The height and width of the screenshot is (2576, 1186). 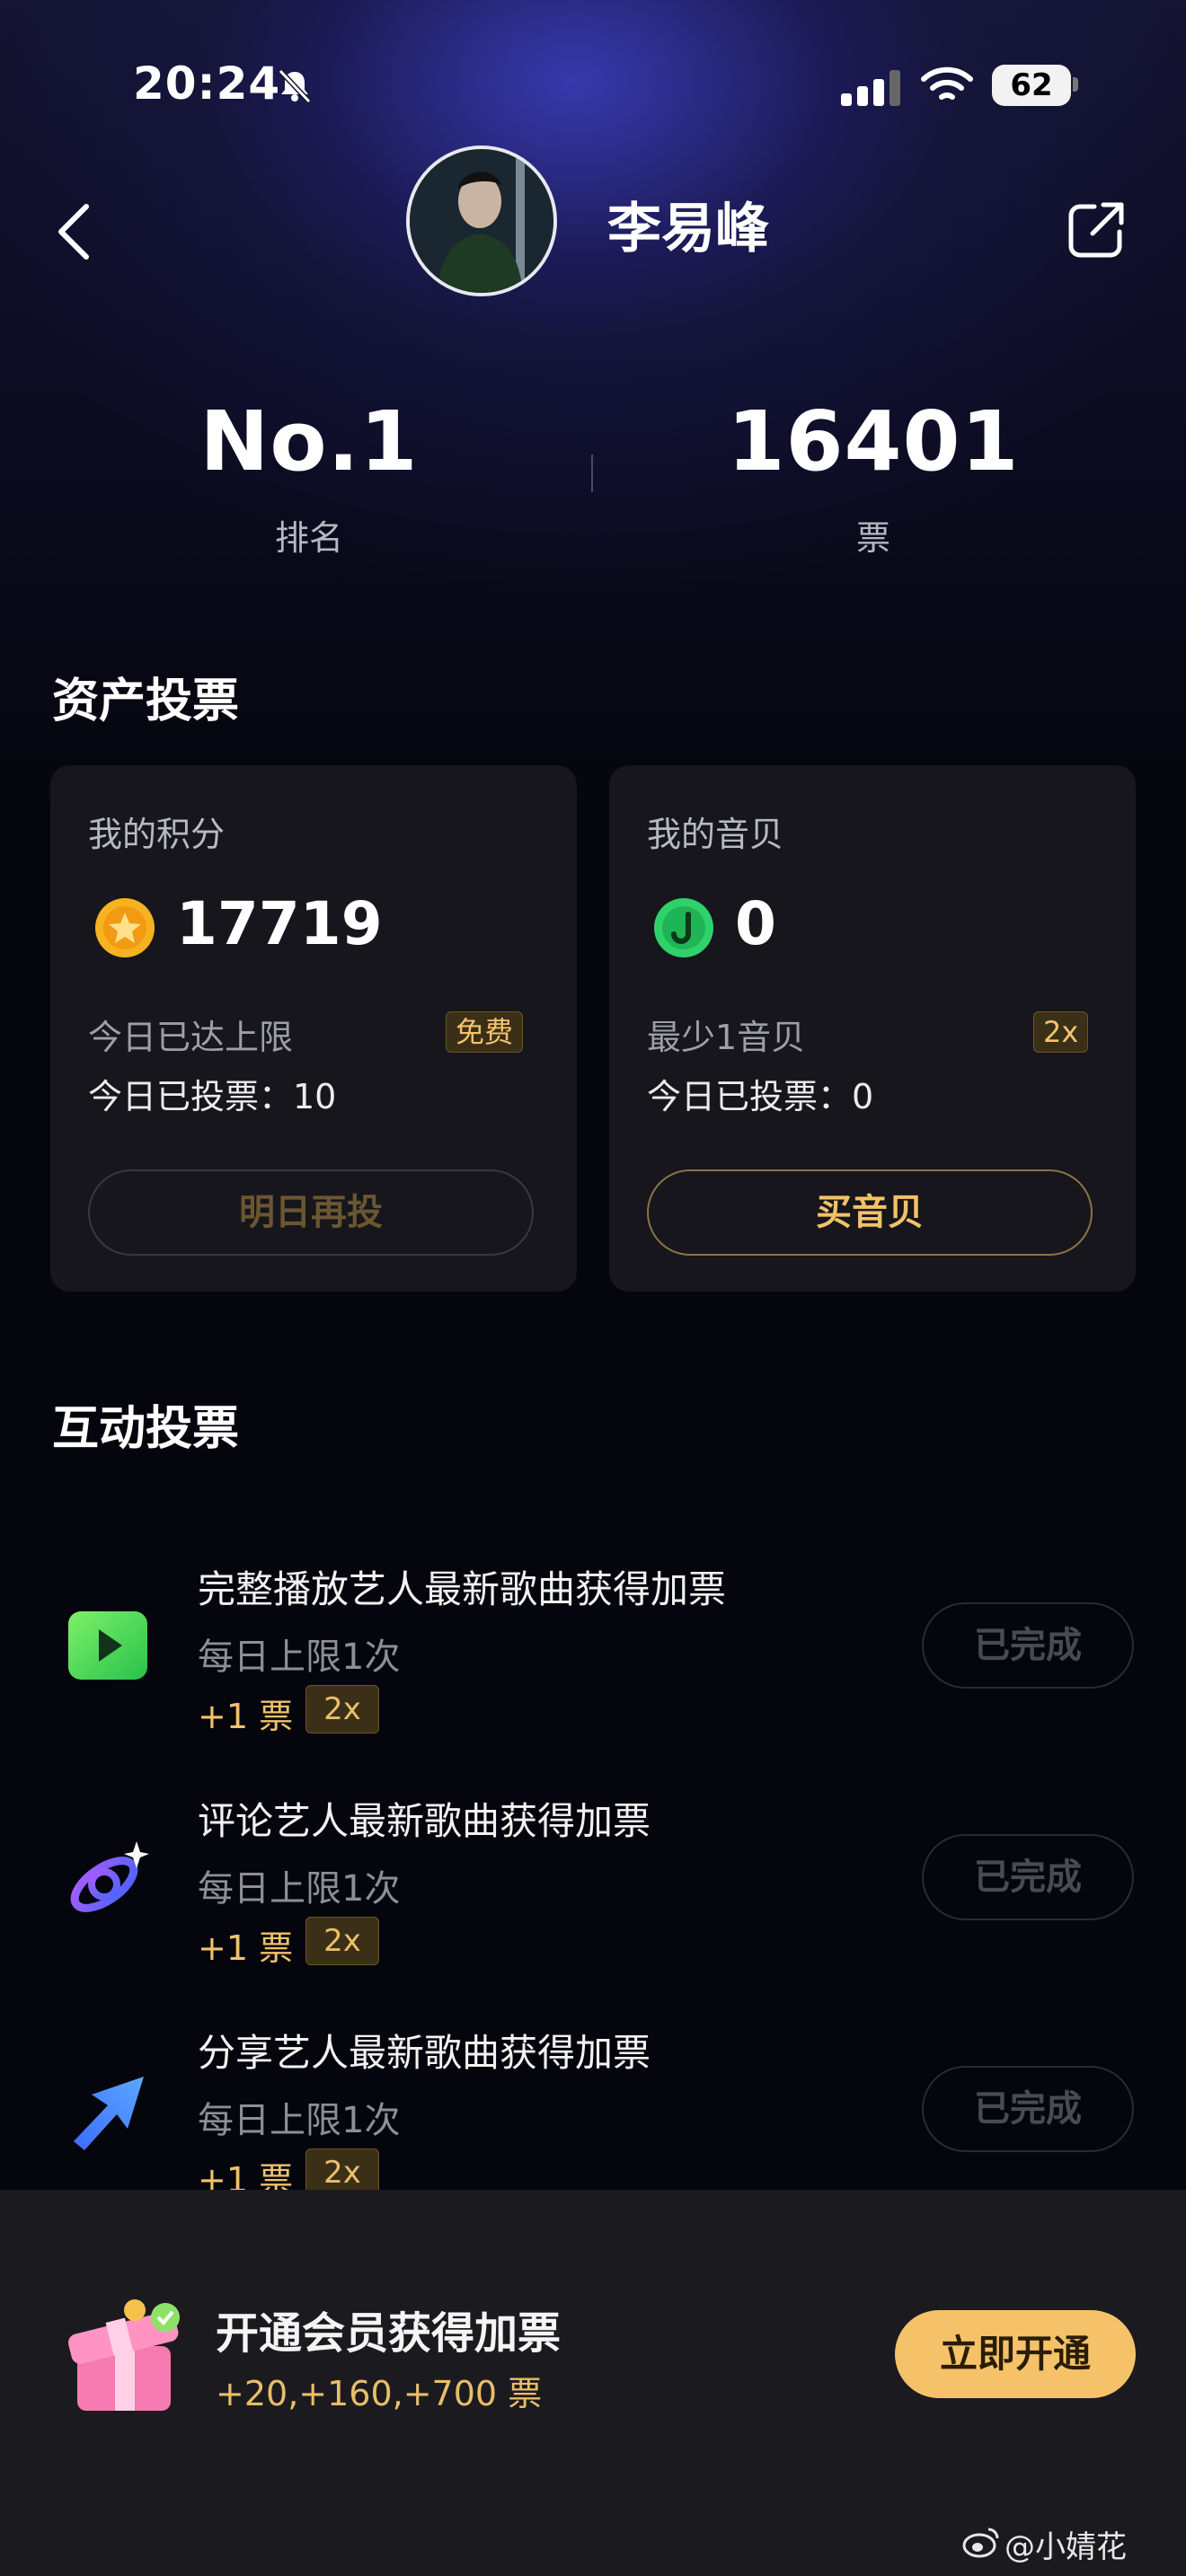 What do you see at coordinates (726, 1037) in the screenshot?
I see `yinbei-min-text: 最少1音贝` at bounding box center [726, 1037].